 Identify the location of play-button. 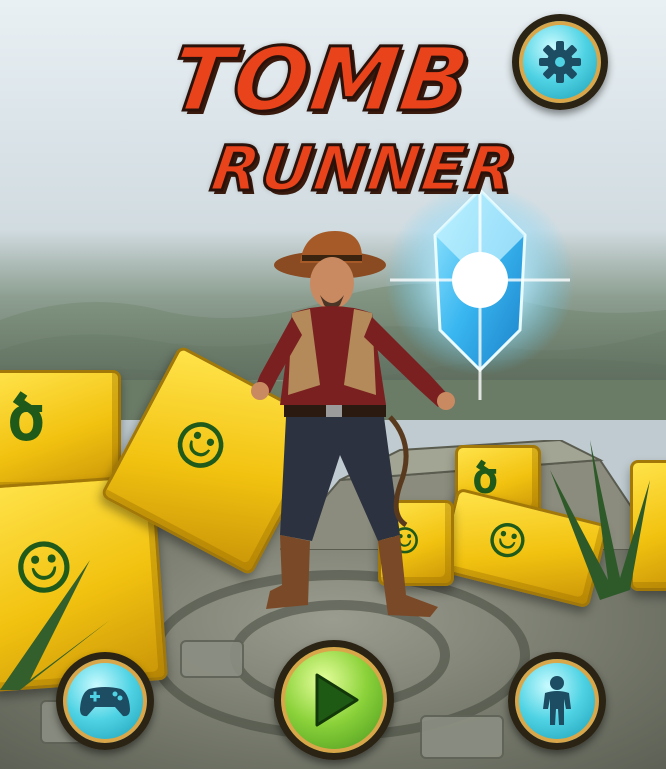
(334, 700).